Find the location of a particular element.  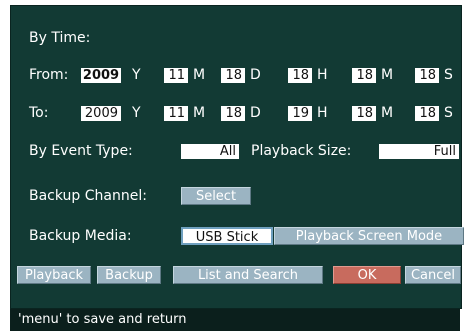

list-and-search-button: List and Search is located at coordinates (248, 275).